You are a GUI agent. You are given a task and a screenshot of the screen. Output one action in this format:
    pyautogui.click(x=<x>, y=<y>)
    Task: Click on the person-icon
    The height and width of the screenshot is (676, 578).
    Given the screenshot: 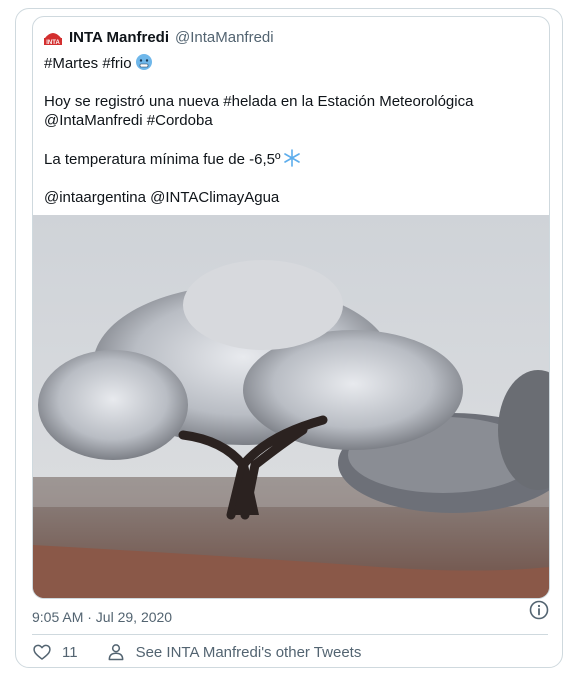 What is the action you would take?
    pyautogui.click(x=115, y=652)
    